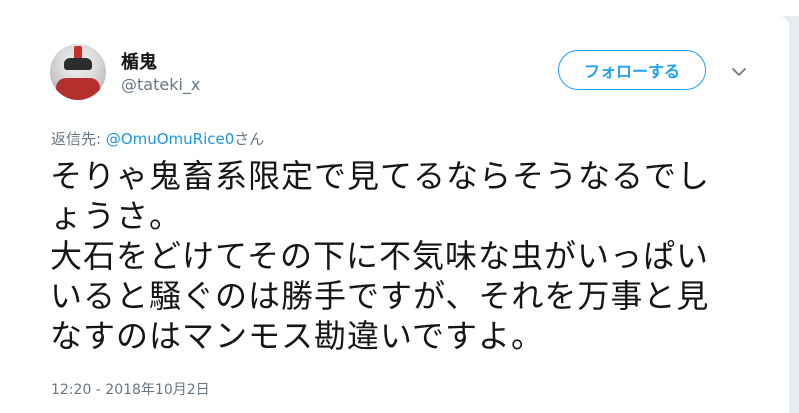 The width and height of the screenshot is (799, 413). Describe the element at coordinates (78, 72) in the screenshot. I see `avatar` at that location.